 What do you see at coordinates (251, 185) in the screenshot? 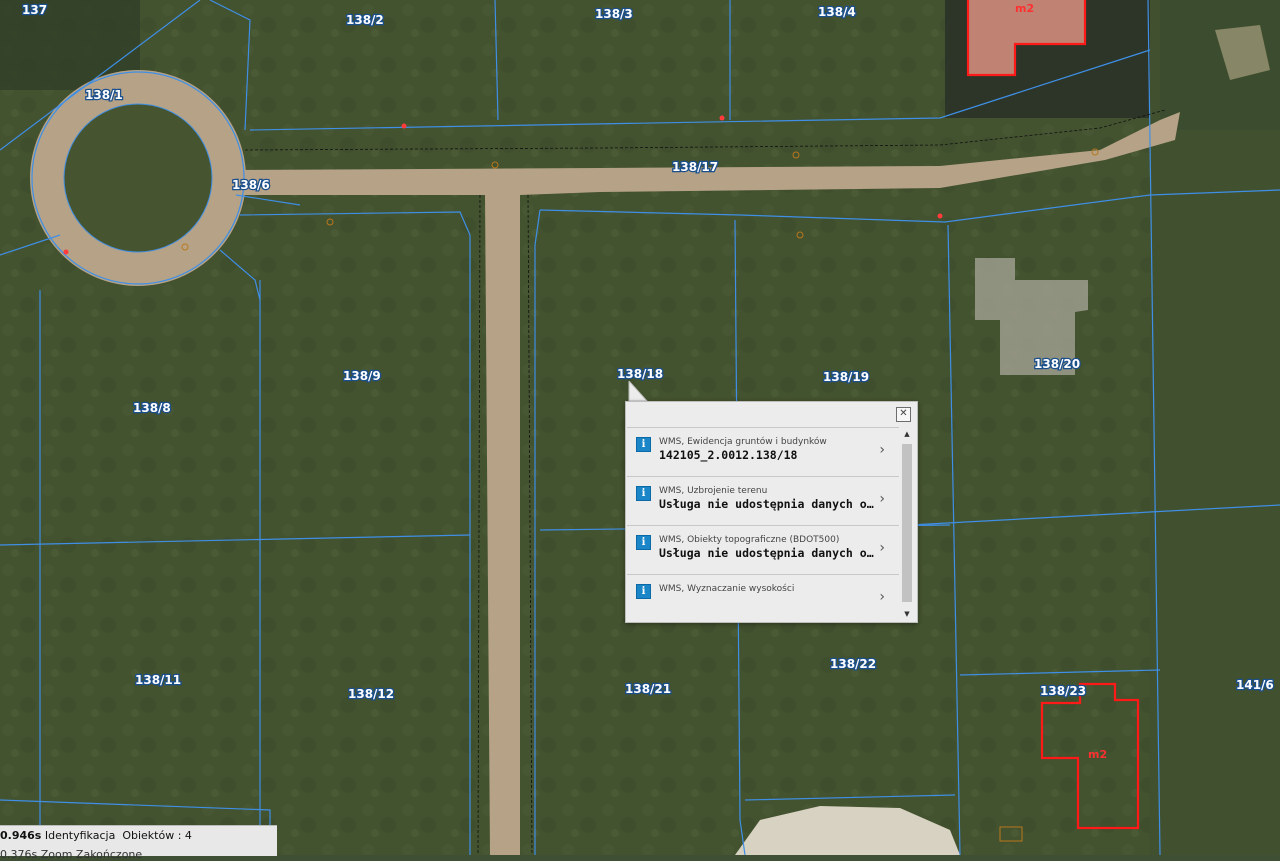
I see `parcel-label-138-6: 138/6` at bounding box center [251, 185].